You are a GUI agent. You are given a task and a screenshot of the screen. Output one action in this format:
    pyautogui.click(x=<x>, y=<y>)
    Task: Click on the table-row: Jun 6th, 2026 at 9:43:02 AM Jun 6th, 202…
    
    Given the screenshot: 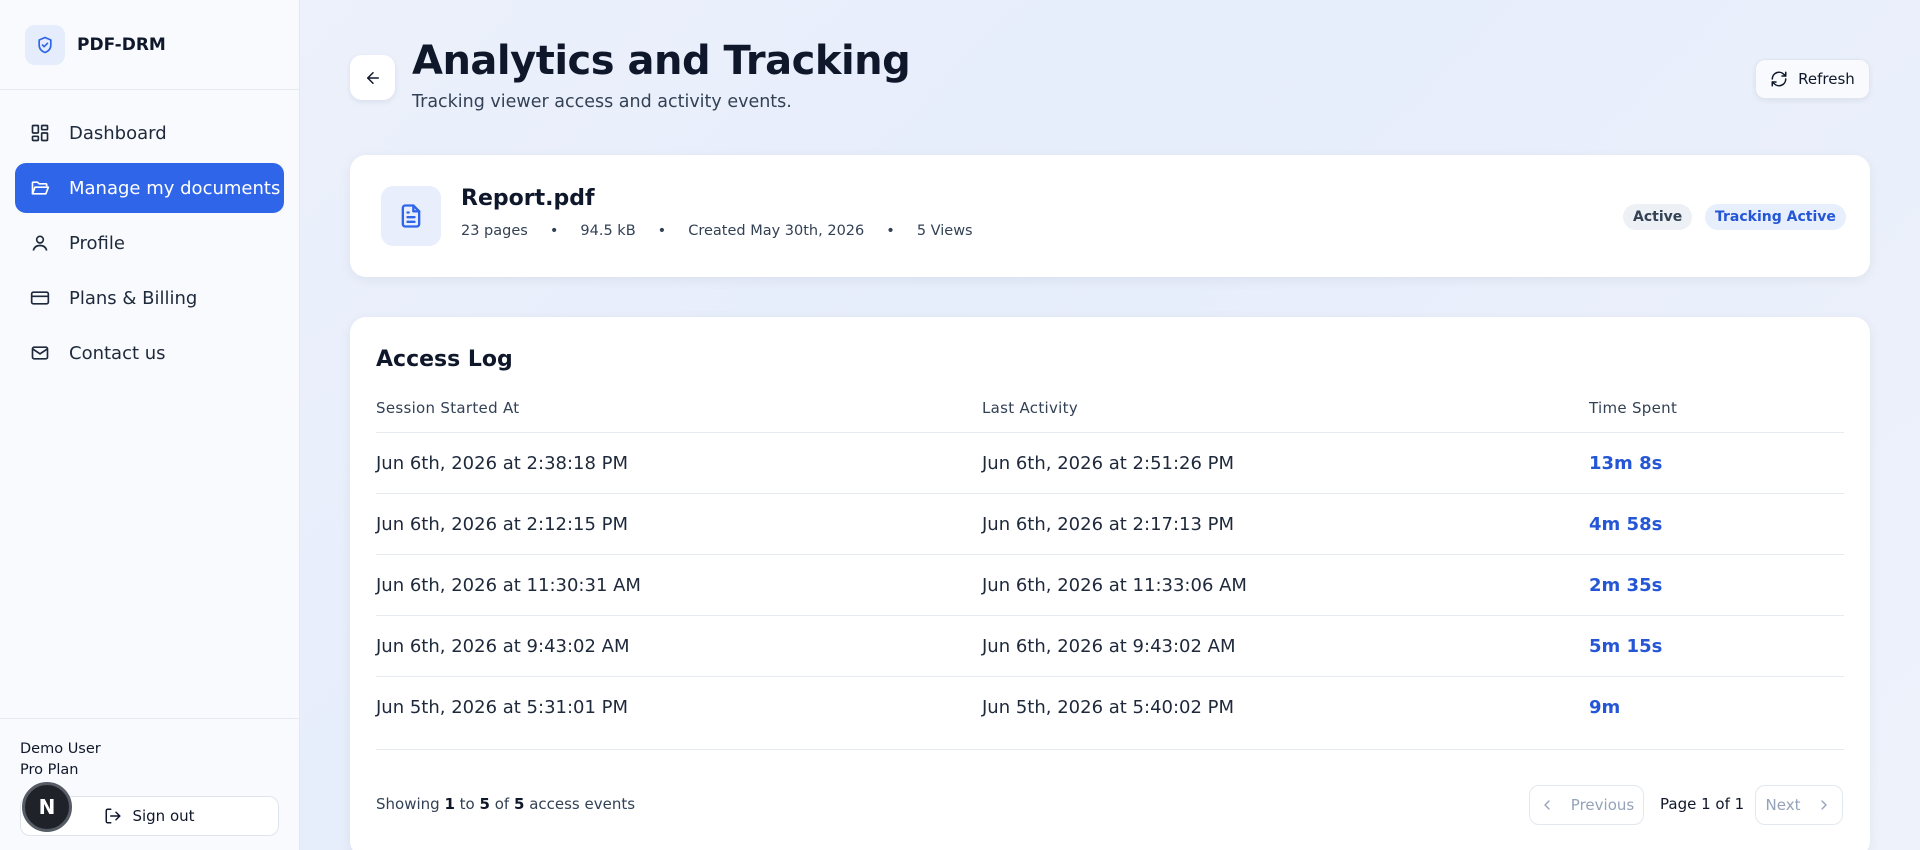 What is the action you would take?
    pyautogui.click(x=1110, y=646)
    